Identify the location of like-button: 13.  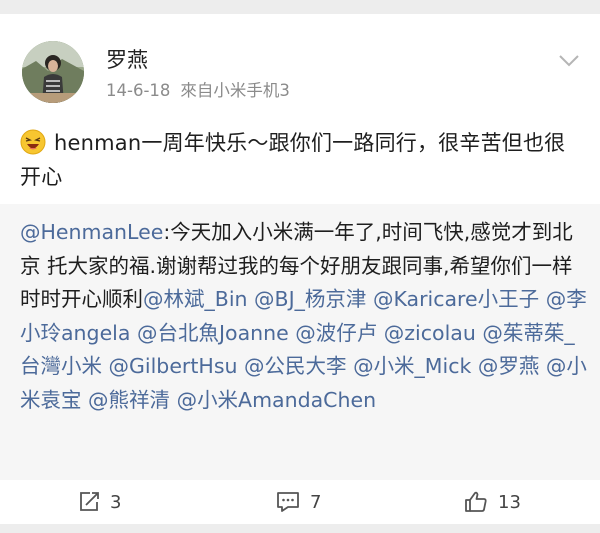
(492, 502).